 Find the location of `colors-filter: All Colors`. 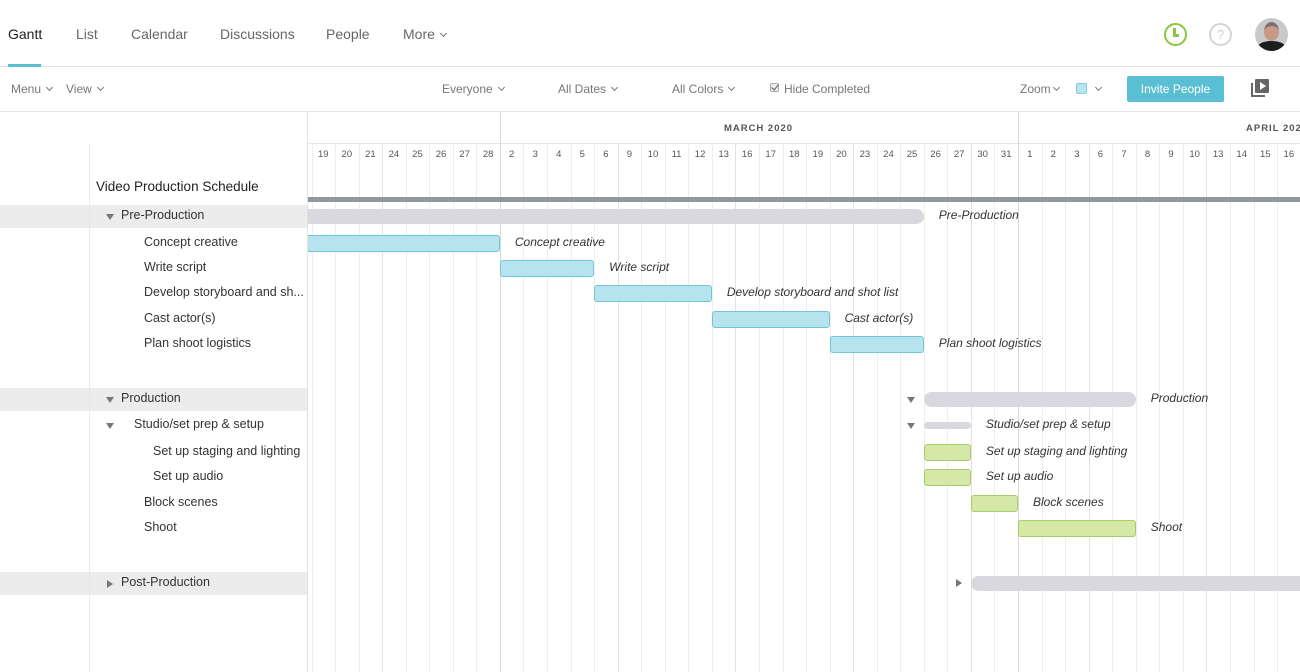

colors-filter: All Colors is located at coordinates (704, 89).